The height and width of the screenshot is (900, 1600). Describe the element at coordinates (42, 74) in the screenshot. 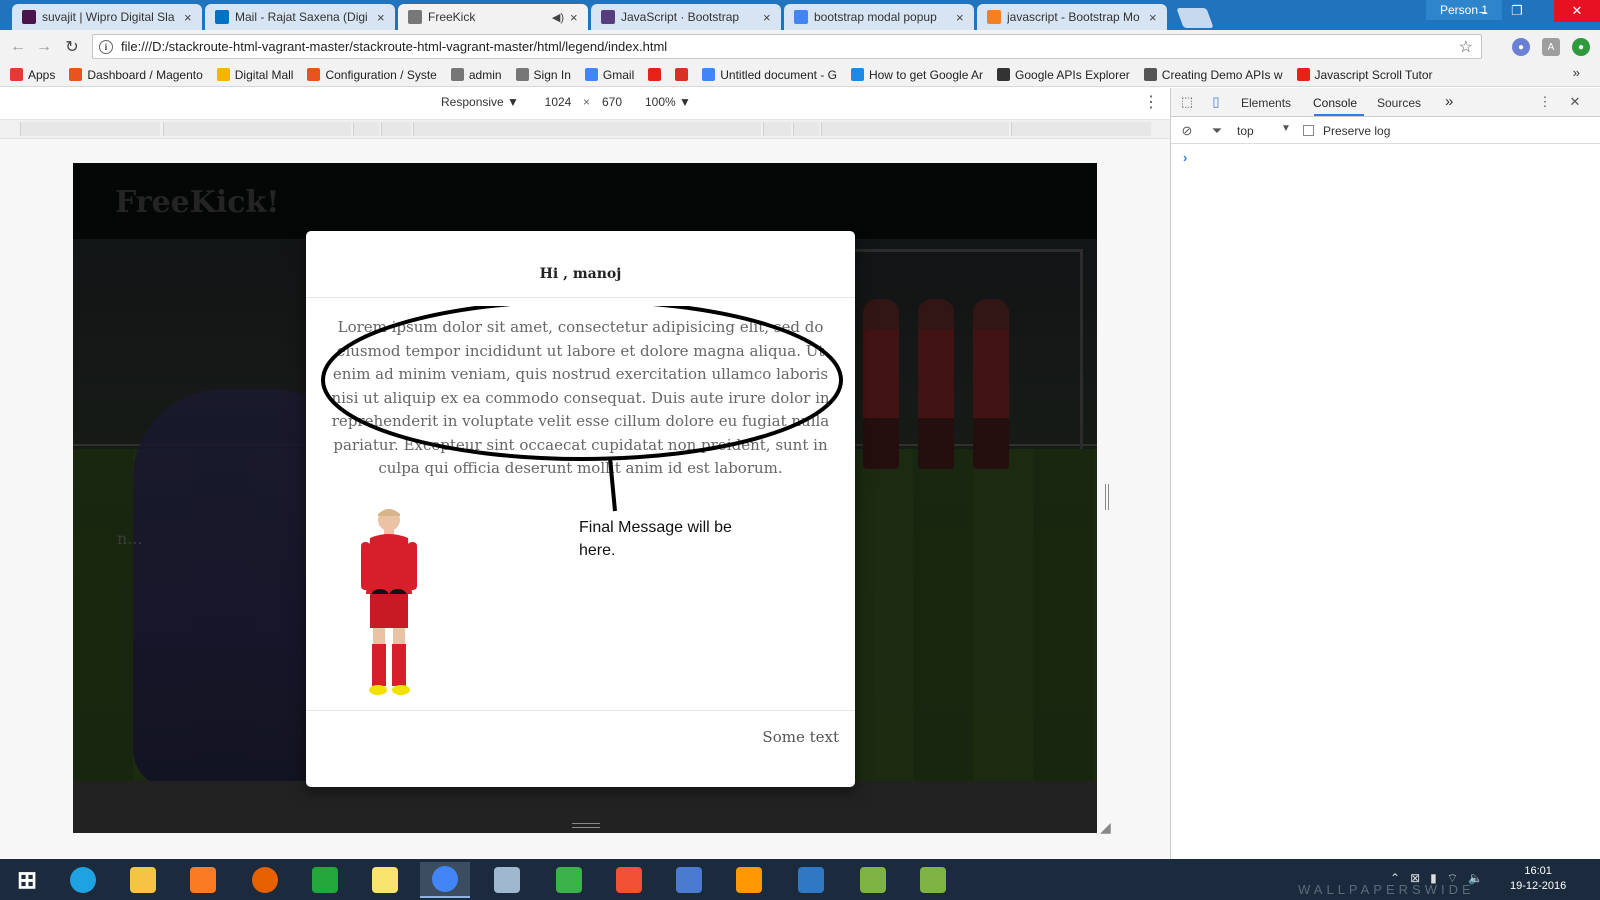

I see `bookmark-label: Apps` at that location.